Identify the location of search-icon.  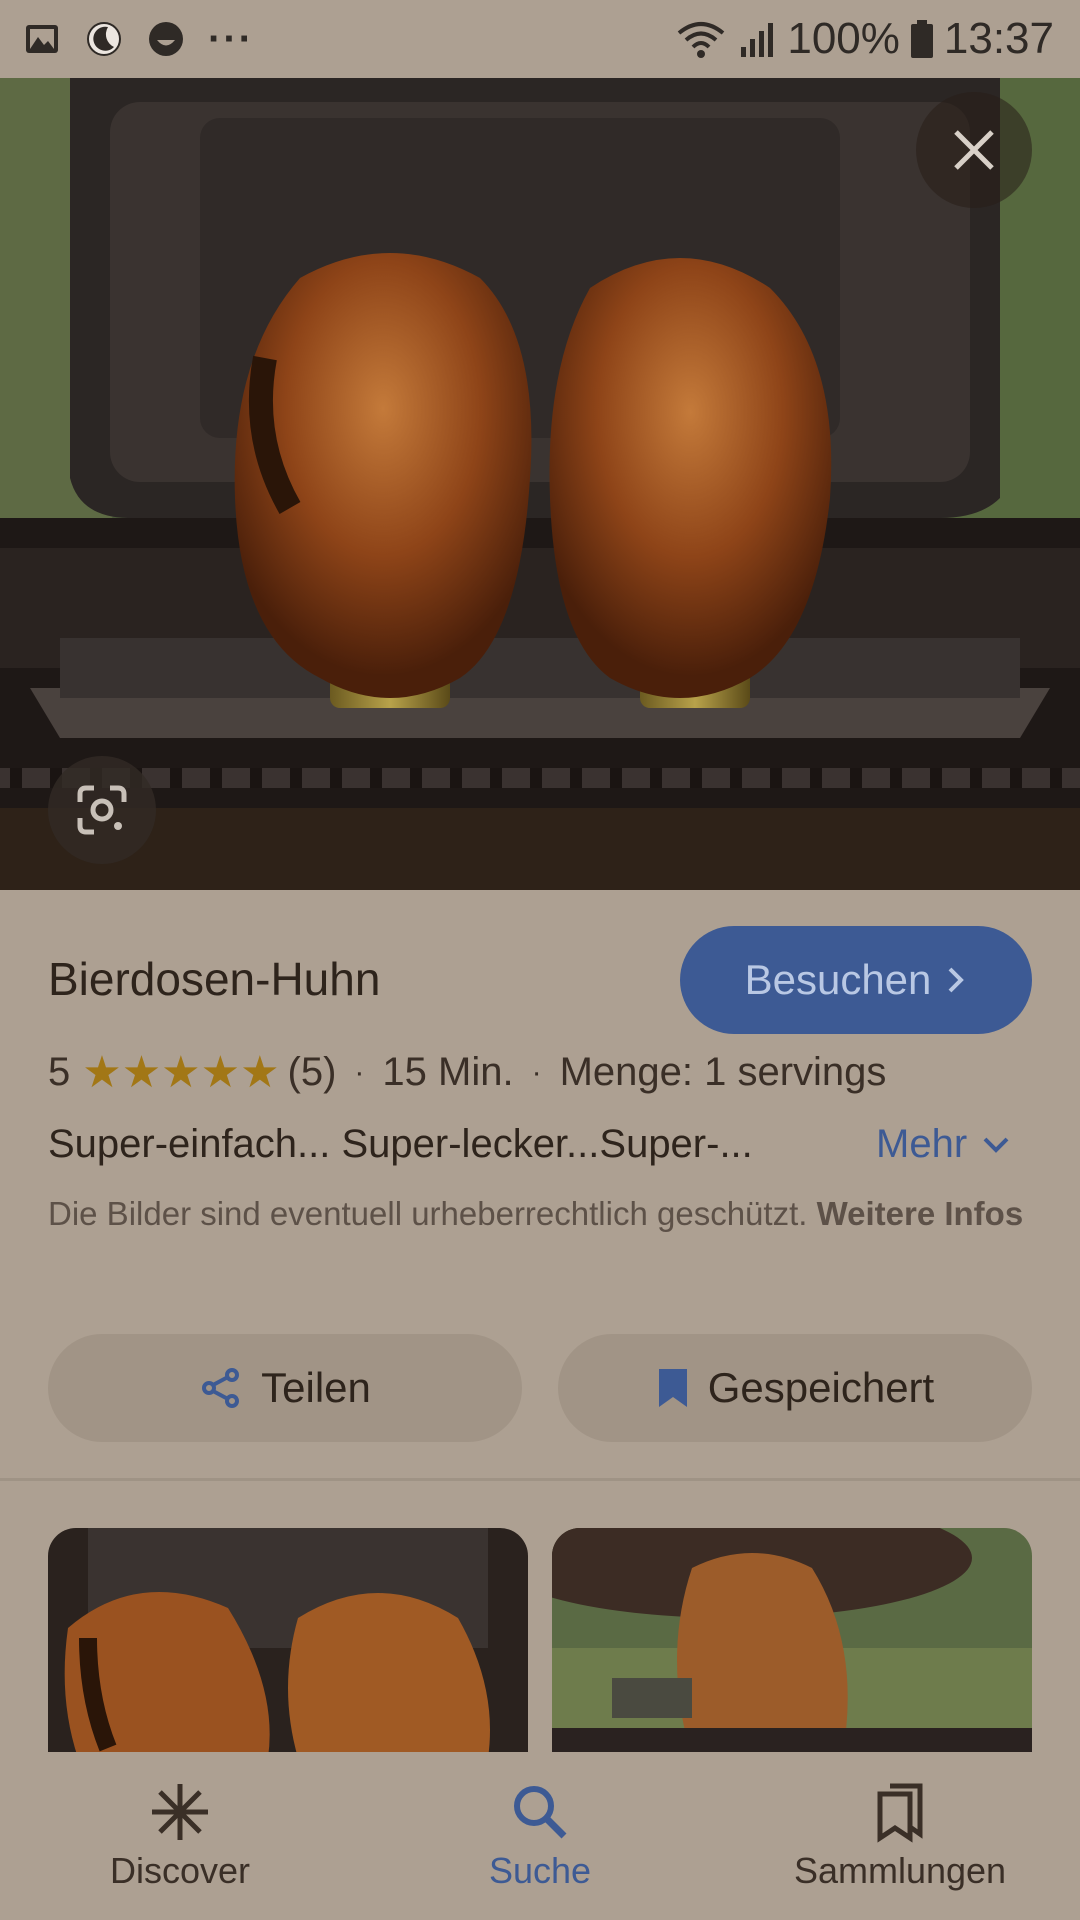
(540, 1812).